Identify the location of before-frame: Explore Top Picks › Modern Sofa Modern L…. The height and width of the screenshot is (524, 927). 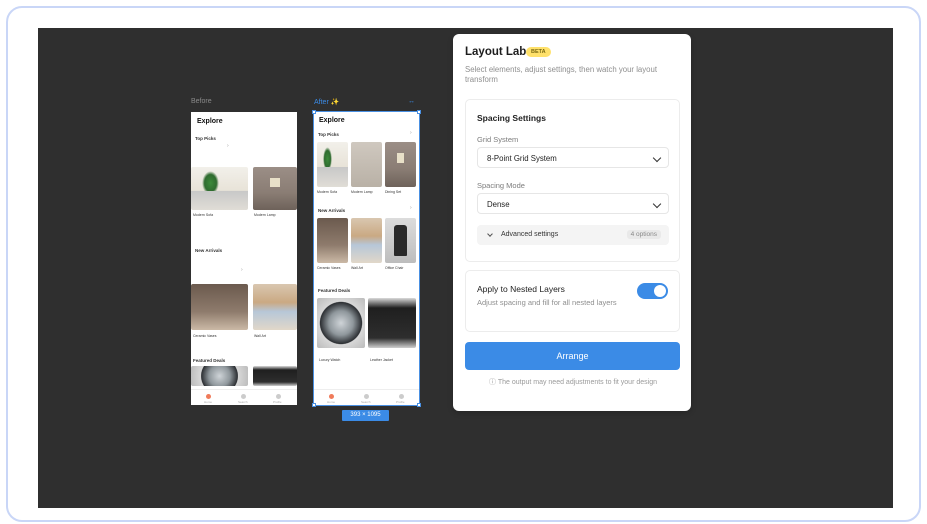
(244, 258).